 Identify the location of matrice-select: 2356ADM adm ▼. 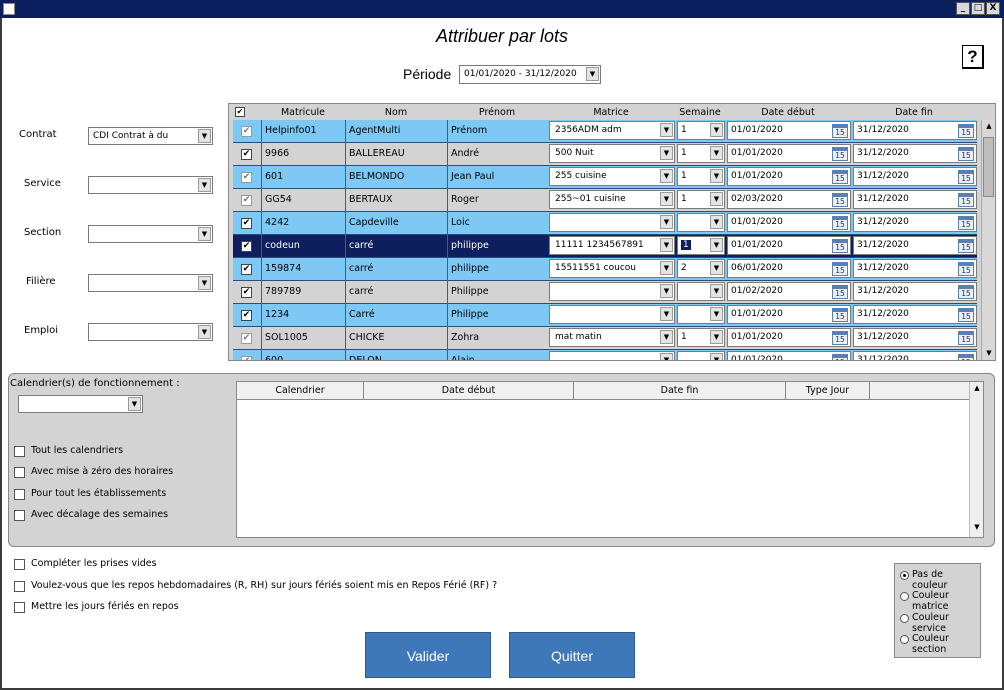
(612, 130).